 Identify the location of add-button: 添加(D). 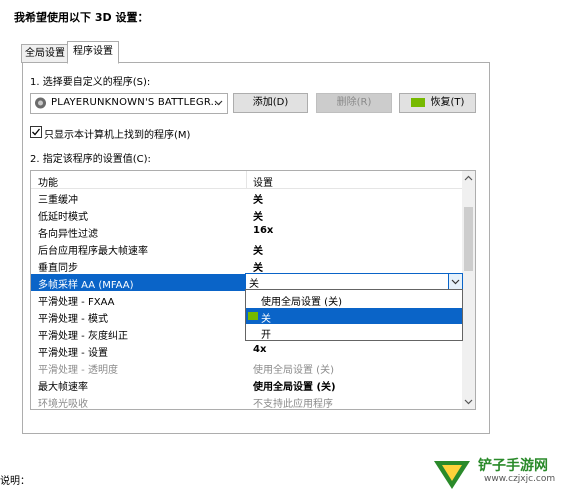
(270, 103).